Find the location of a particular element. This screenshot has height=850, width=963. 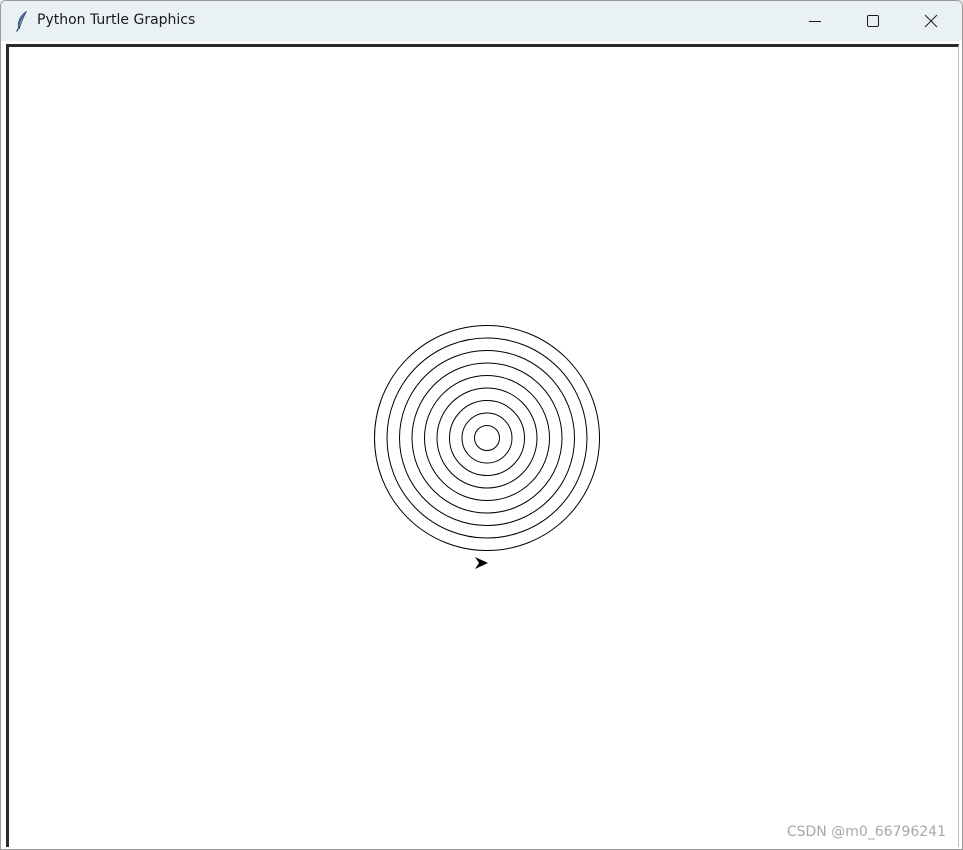

classic-arrow-icon is located at coordinates (481, 563).